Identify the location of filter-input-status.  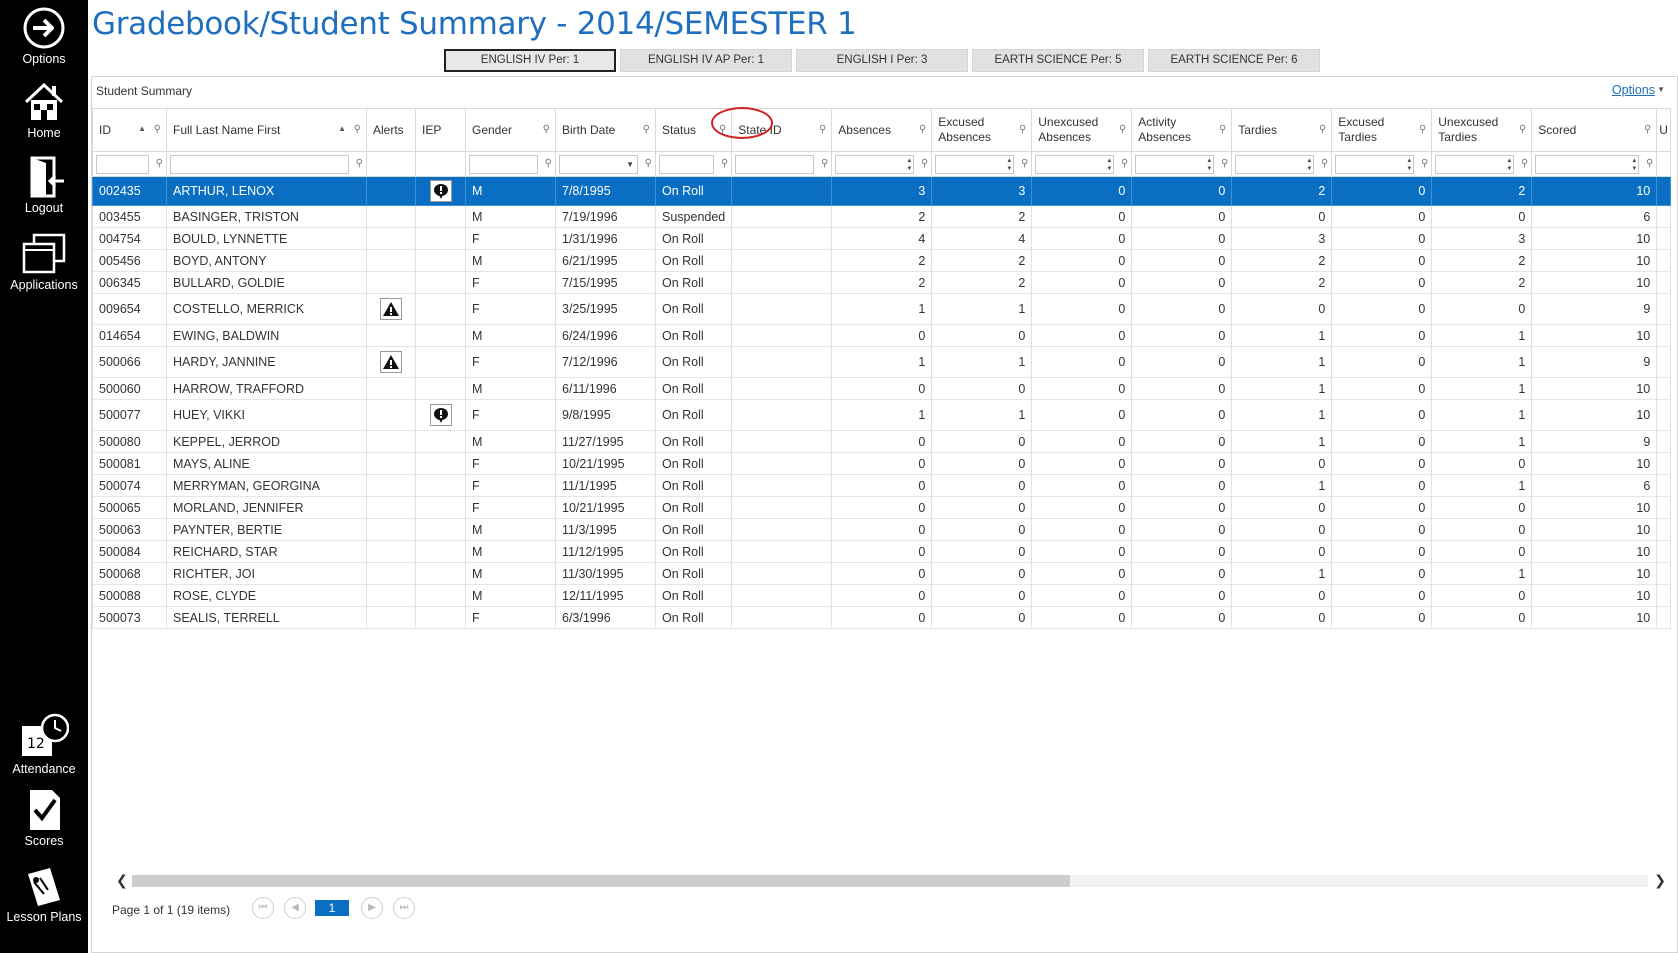
(687, 164).